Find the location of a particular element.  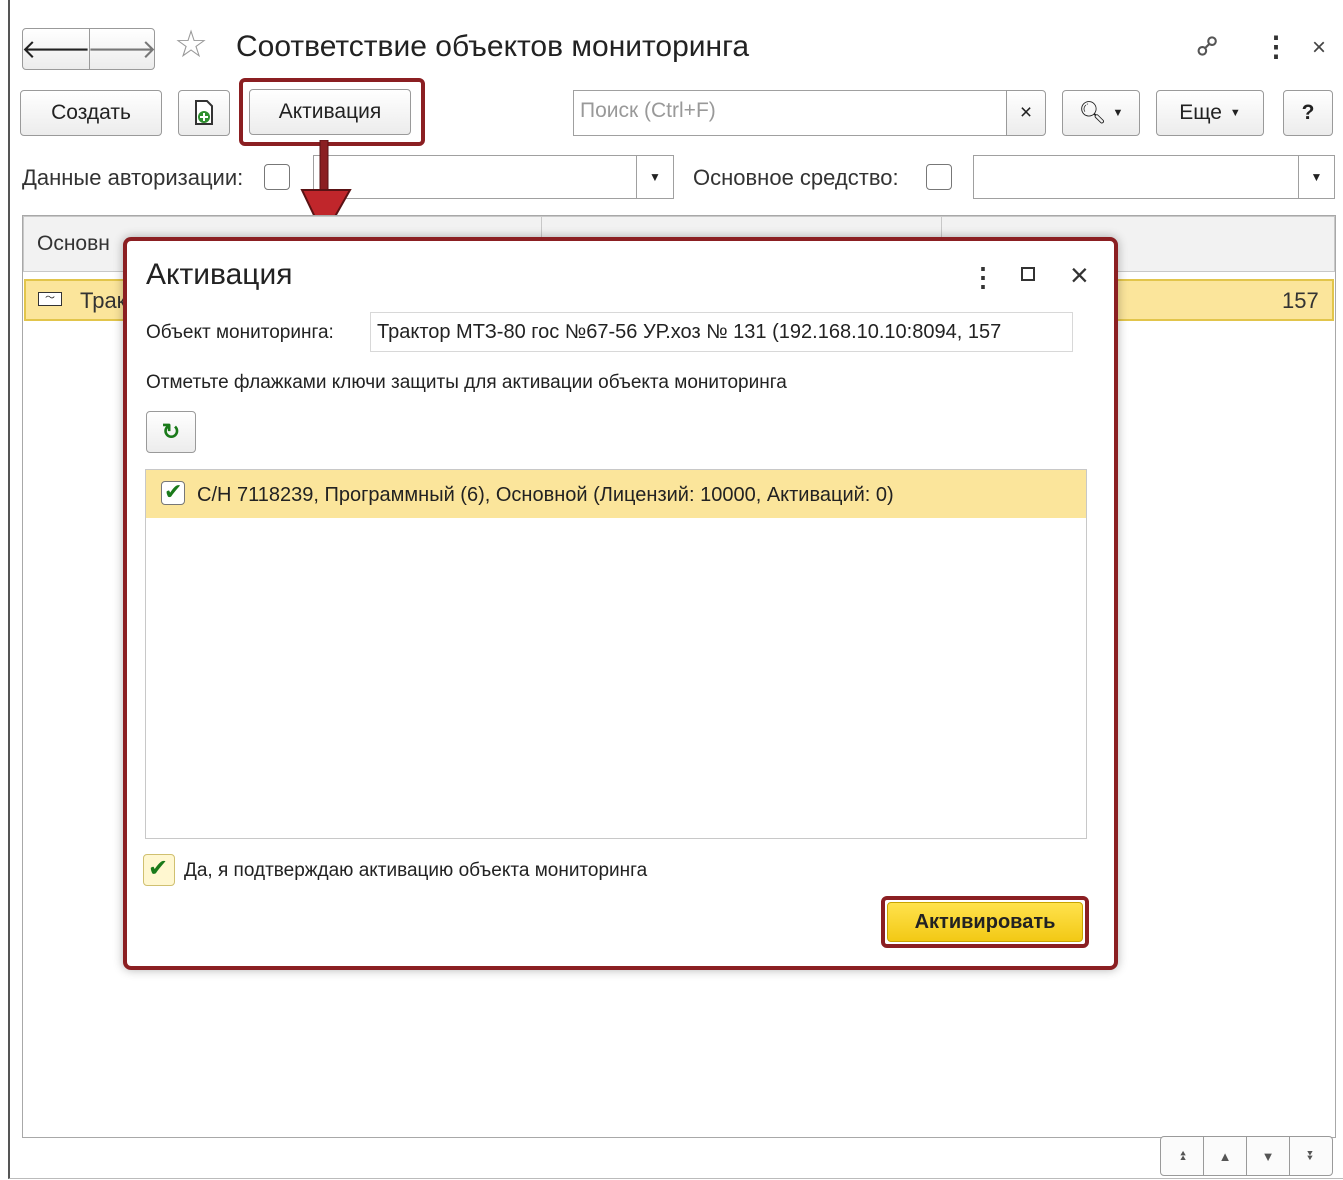

refresh-button: ↻ is located at coordinates (171, 432).